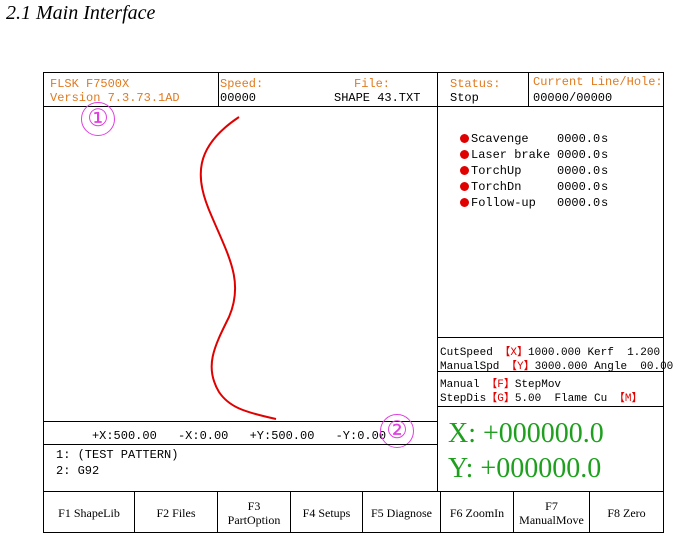 The width and height of the screenshot is (677, 546). I want to click on f7-manualmove-button: F7 ManualMove, so click(551, 512).